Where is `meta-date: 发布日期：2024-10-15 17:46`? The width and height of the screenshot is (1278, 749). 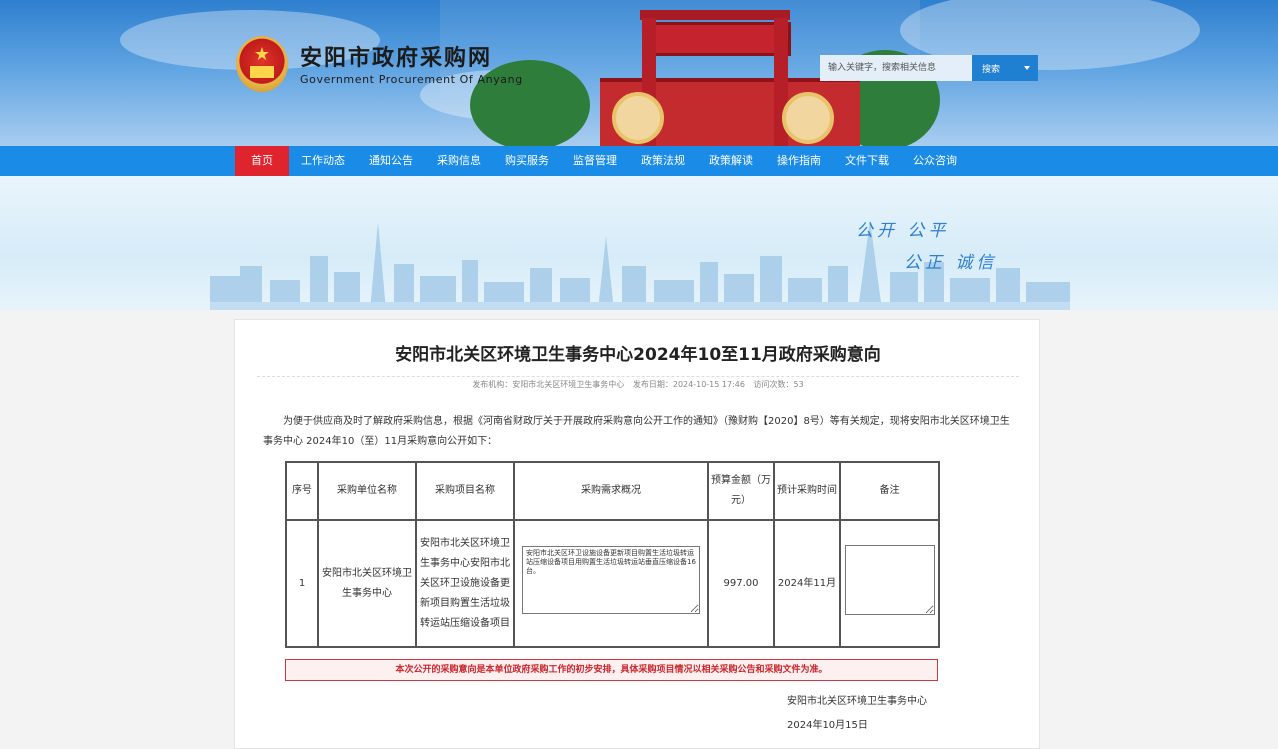 meta-date: 发布日期：2024-10-15 17:46 is located at coordinates (688, 384).